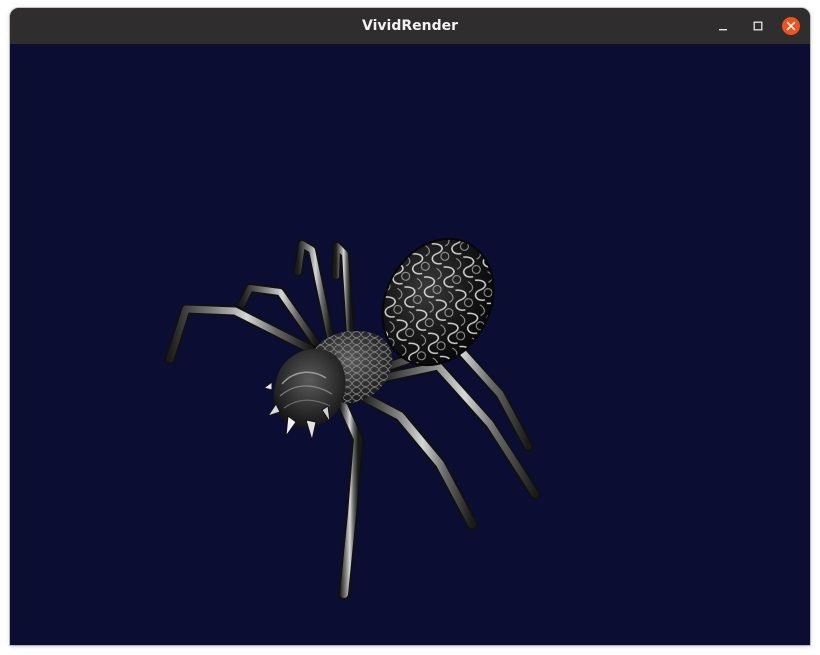 The height and width of the screenshot is (655, 820). What do you see at coordinates (723, 30) in the screenshot?
I see `minimize-icon` at bounding box center [723, 30].